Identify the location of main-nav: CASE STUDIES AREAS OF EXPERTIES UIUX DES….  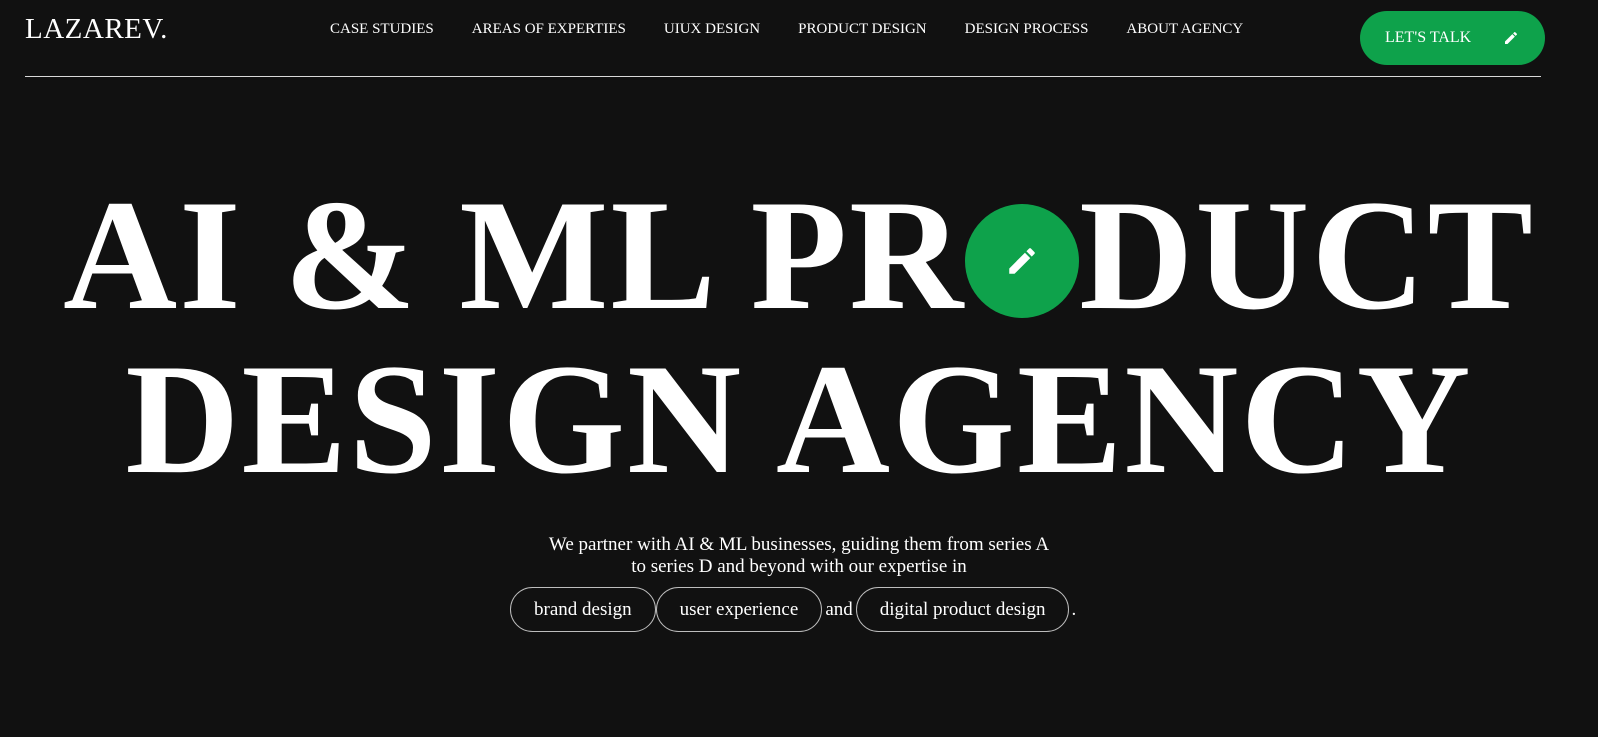
(786, 29).